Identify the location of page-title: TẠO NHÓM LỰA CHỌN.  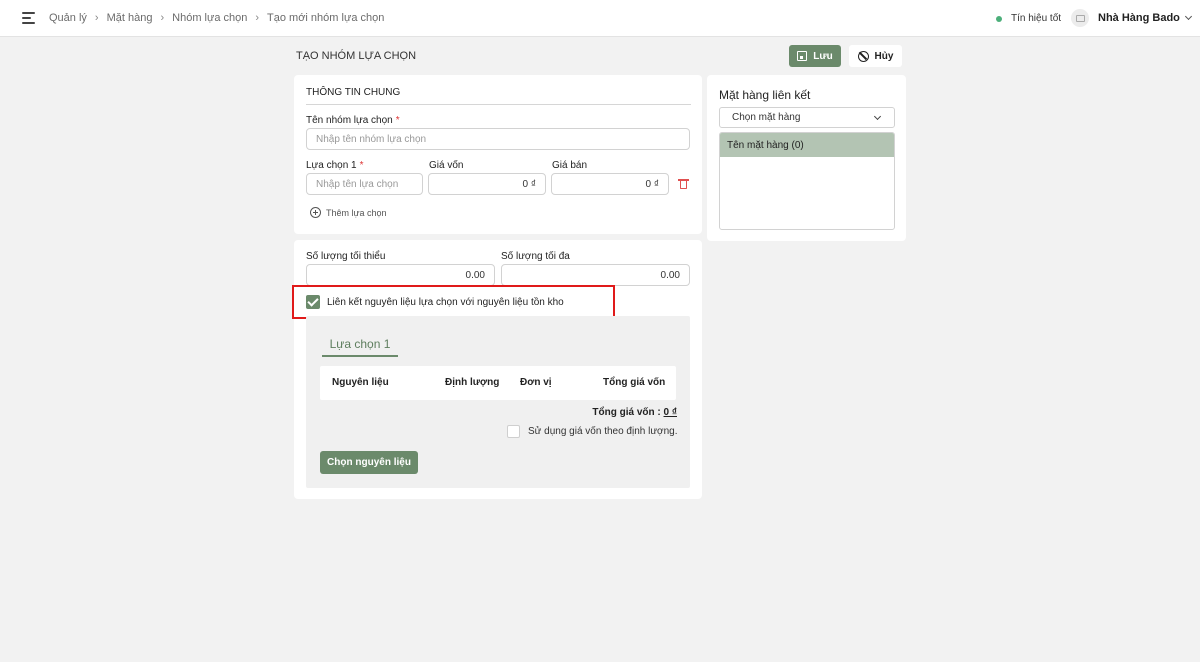
(356, 56).